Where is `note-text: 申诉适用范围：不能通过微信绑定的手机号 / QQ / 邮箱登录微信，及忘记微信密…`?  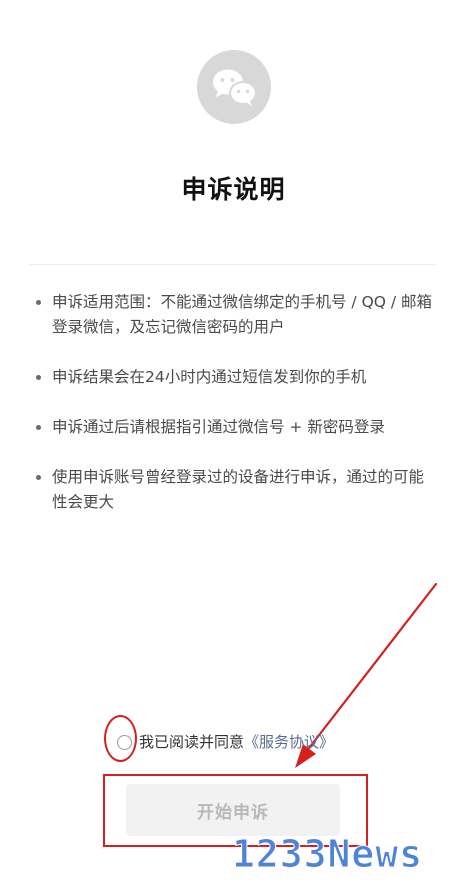
note-text: 申诉适用范围：不能通过微信绑定的手机号 / QQ / 邮箱登录微信，及忘记微信密… is located at coordinates (242, 314).